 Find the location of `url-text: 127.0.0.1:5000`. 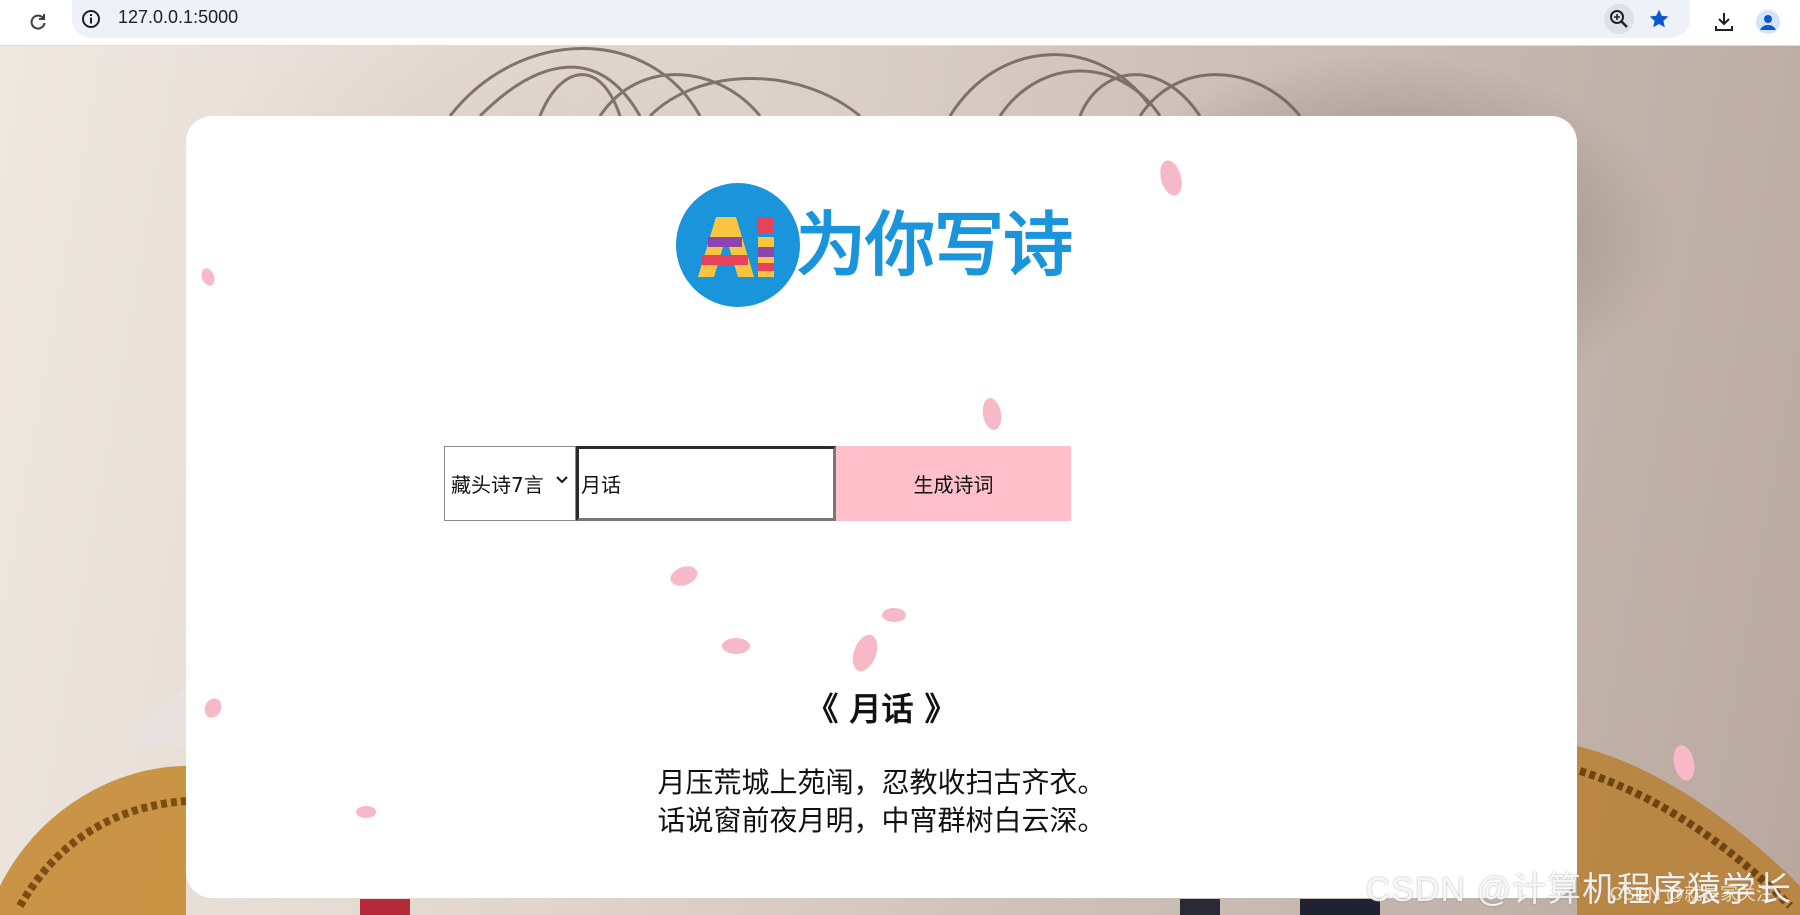

url-text: 127.0.0.1:5000 is located at coordinates (178, 17).